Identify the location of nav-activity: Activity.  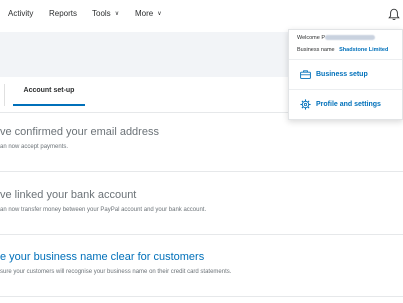
(20, 13).